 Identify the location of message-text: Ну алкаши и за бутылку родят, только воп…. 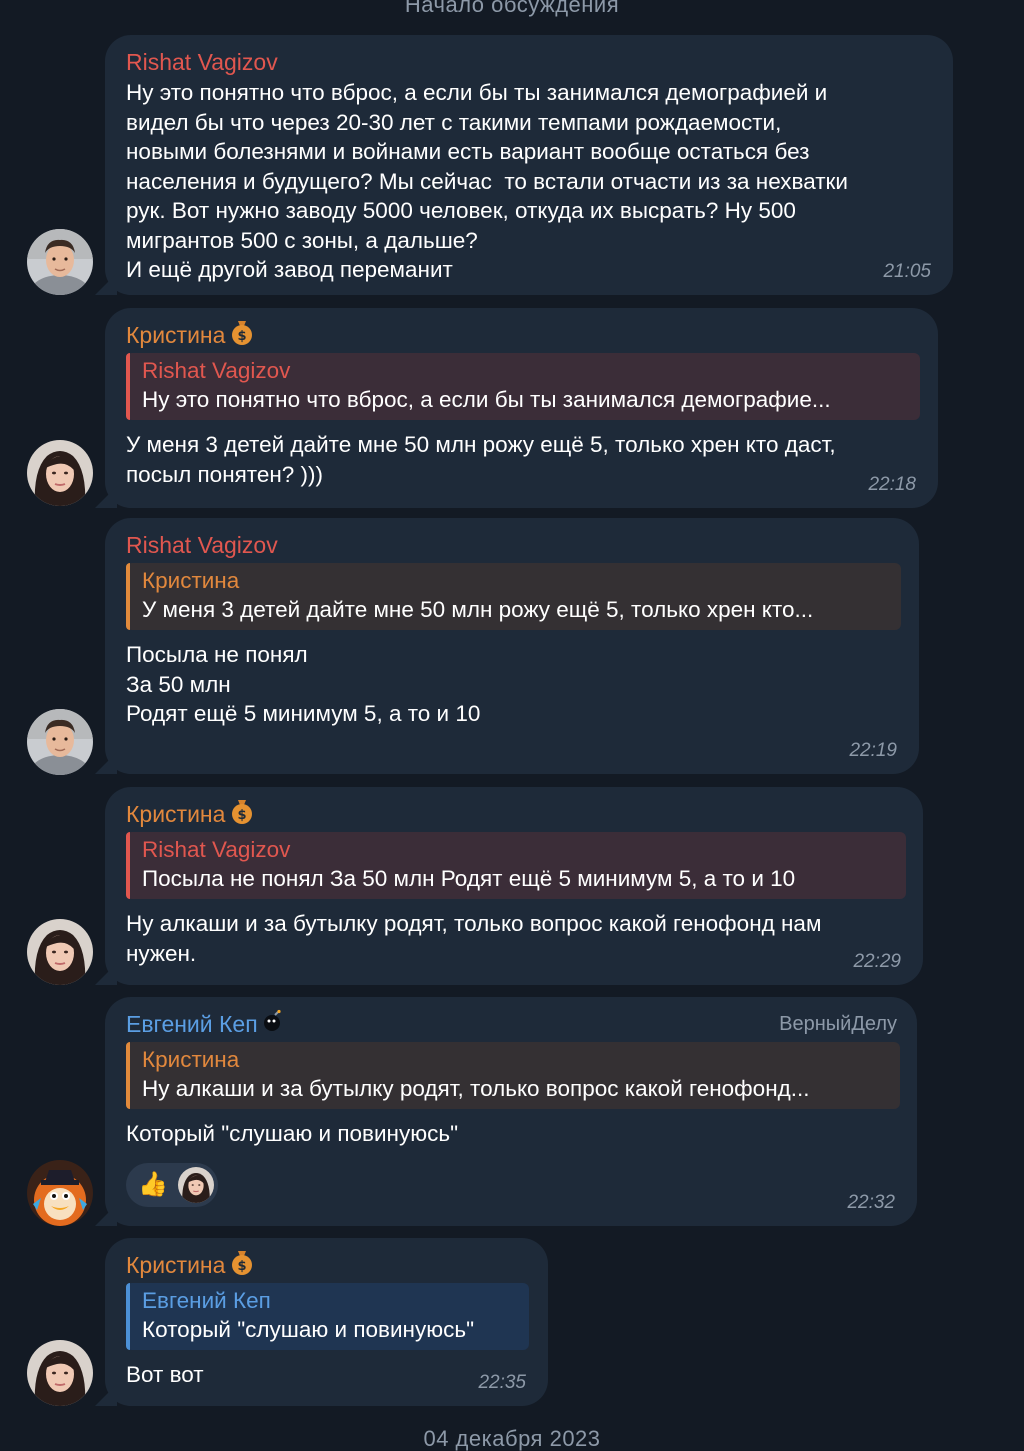
(474, 938).